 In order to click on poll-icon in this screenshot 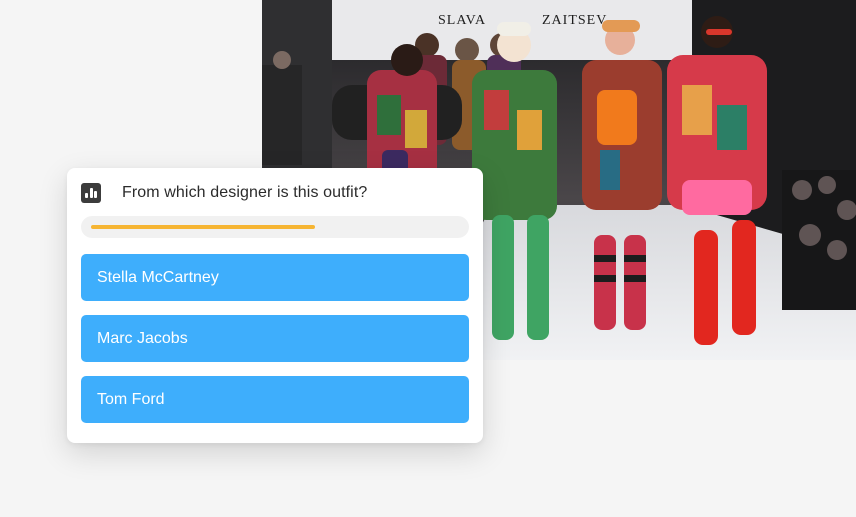, I will do `click(91, 193)`.